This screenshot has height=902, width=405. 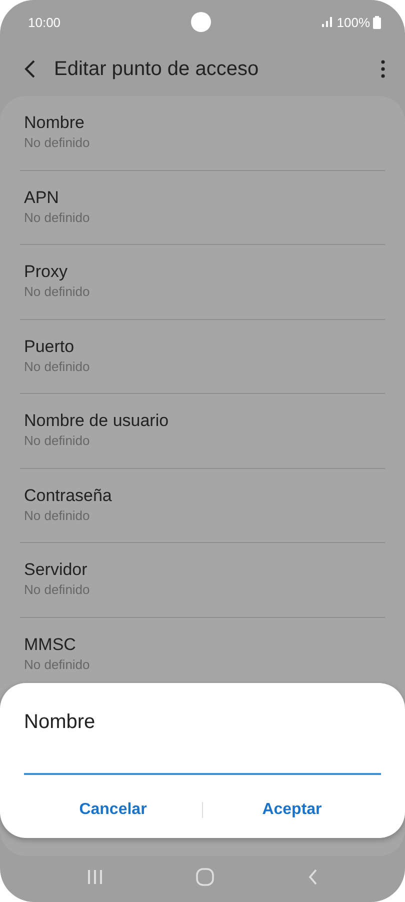 What do you see at coordinates (202, 505) in the screenshot?
I see `setting-item: Contraseña No definido` at bounding box center [202, 505].